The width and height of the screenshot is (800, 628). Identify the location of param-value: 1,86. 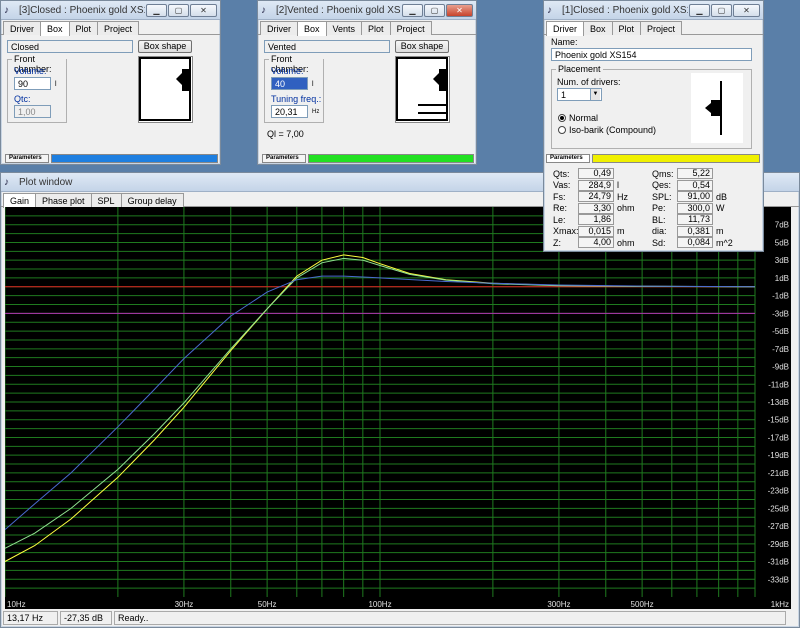
(596, 219).